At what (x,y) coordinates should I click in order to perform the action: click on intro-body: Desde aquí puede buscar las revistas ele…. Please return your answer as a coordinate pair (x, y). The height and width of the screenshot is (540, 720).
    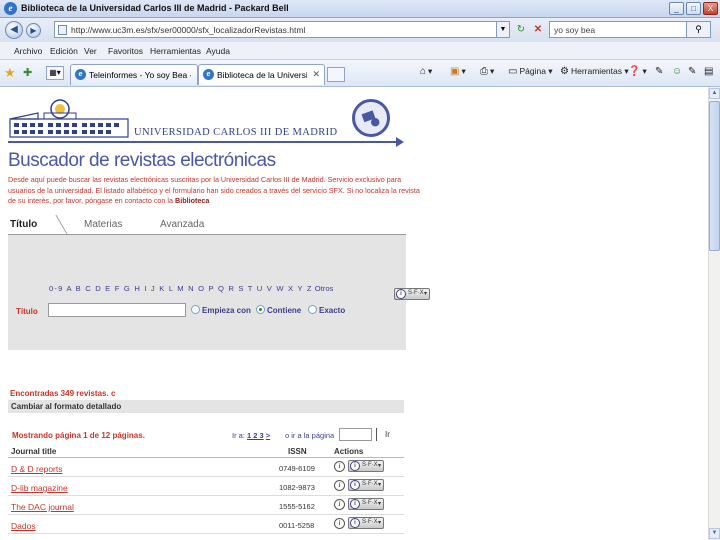
    Looking at the image, I should click on (214, 190).